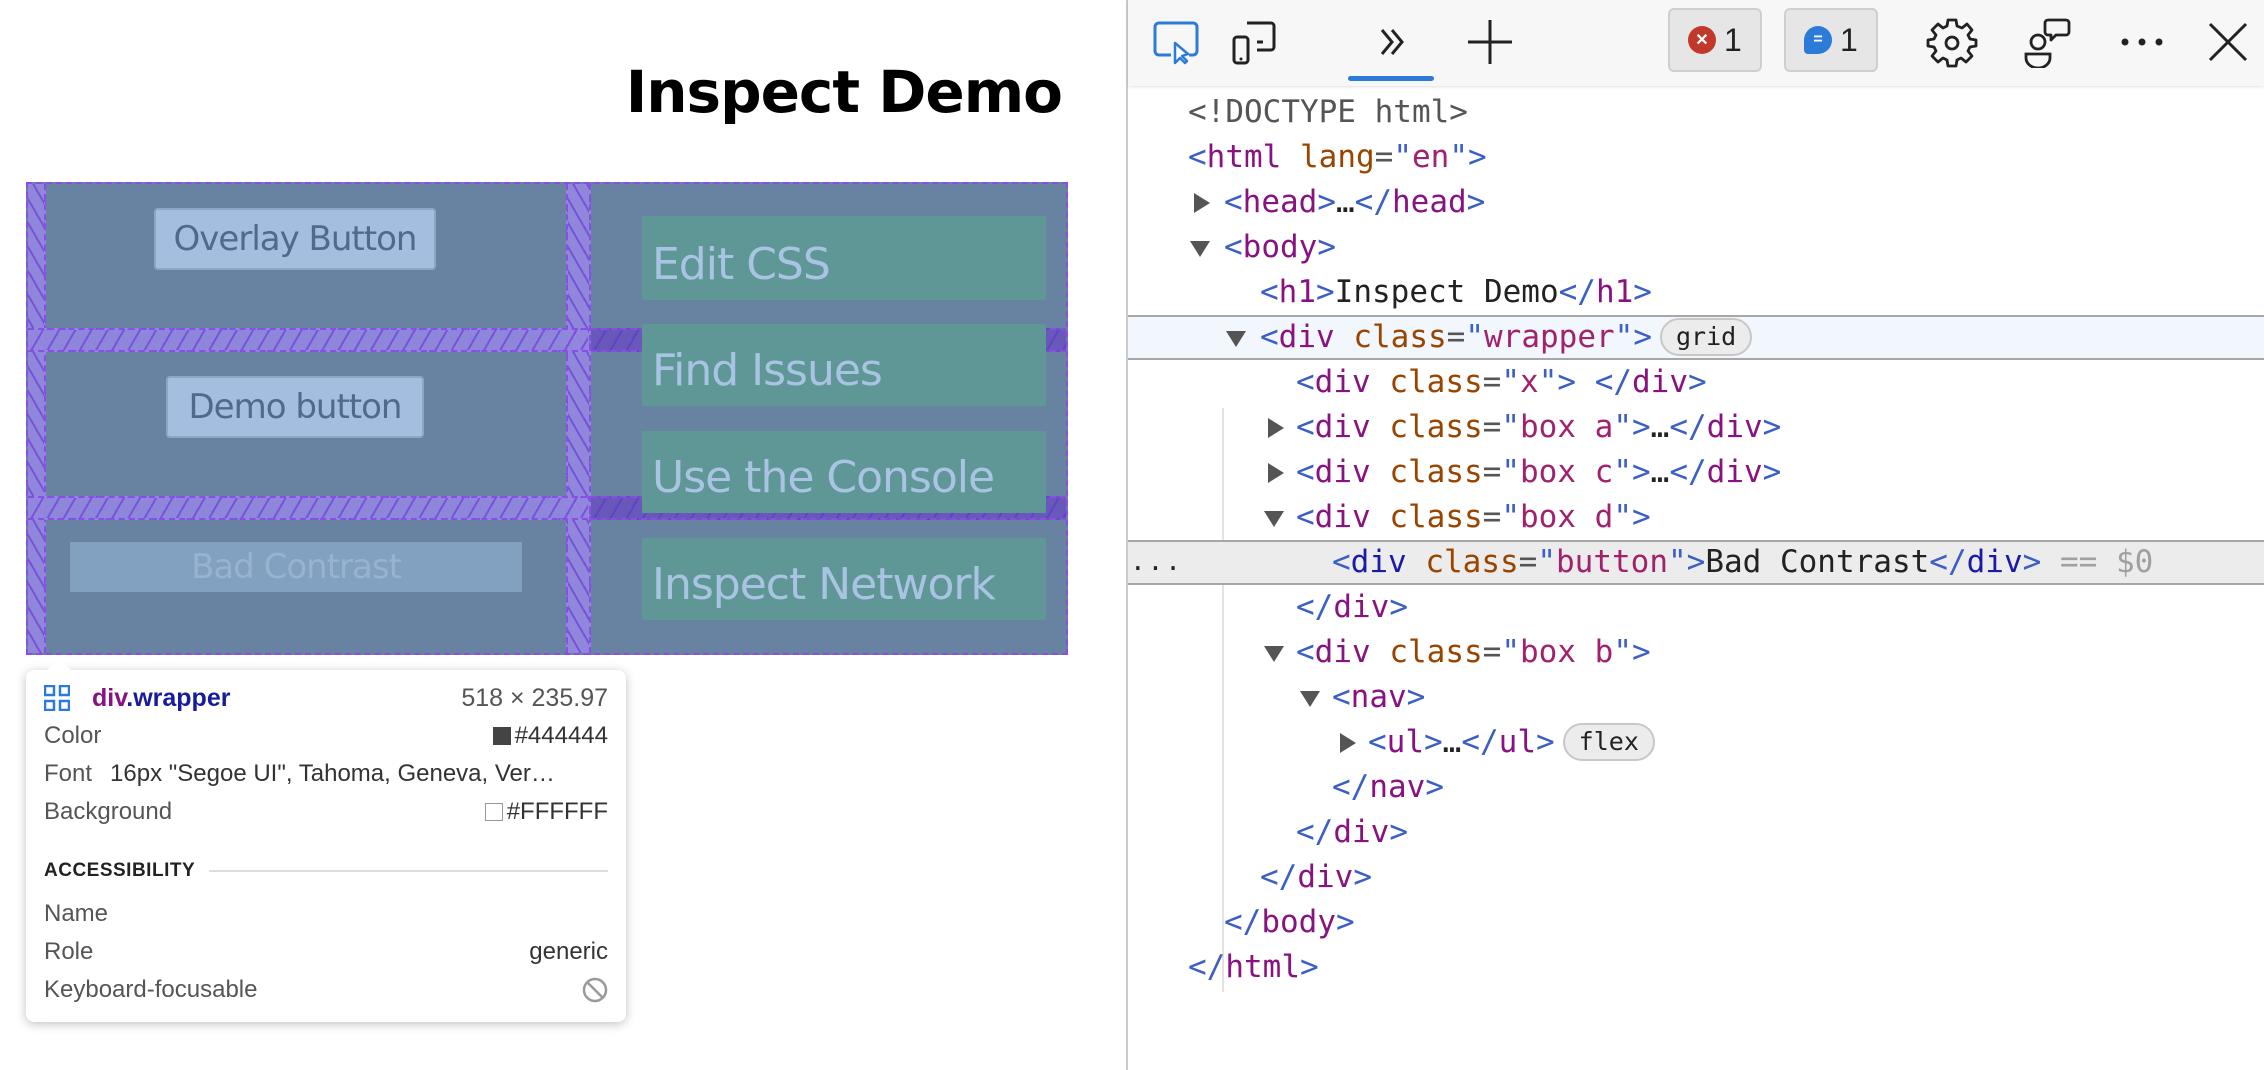  I want to click on feedback-button, so click(2048, 42).